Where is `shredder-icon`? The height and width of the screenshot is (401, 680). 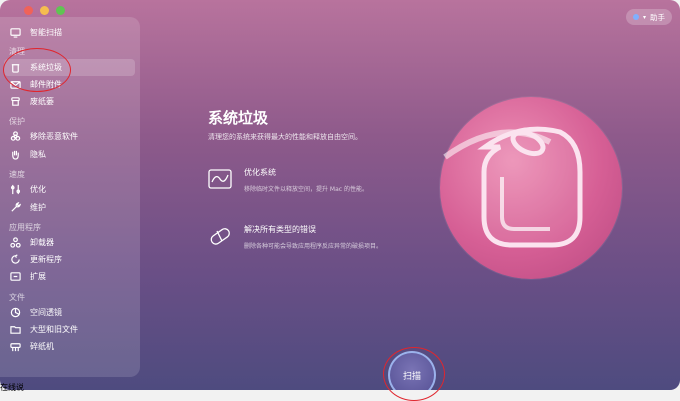
shredder-icon is located at coordinates (15, 347).